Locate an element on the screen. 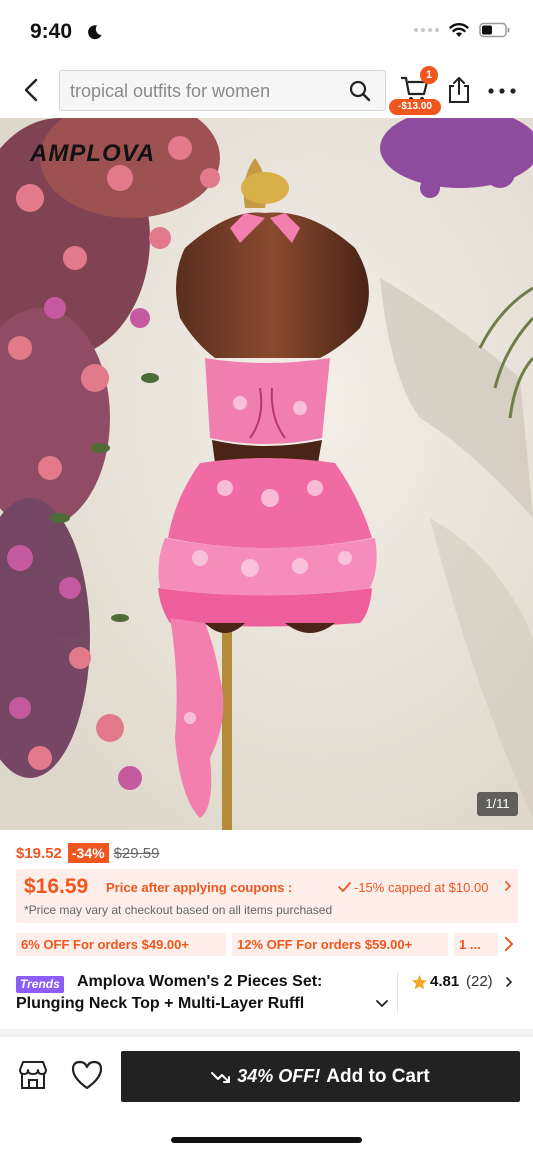 This screenshot has width=533, height=1154. chevron-down-icon is located at coordinates (382, 1004).